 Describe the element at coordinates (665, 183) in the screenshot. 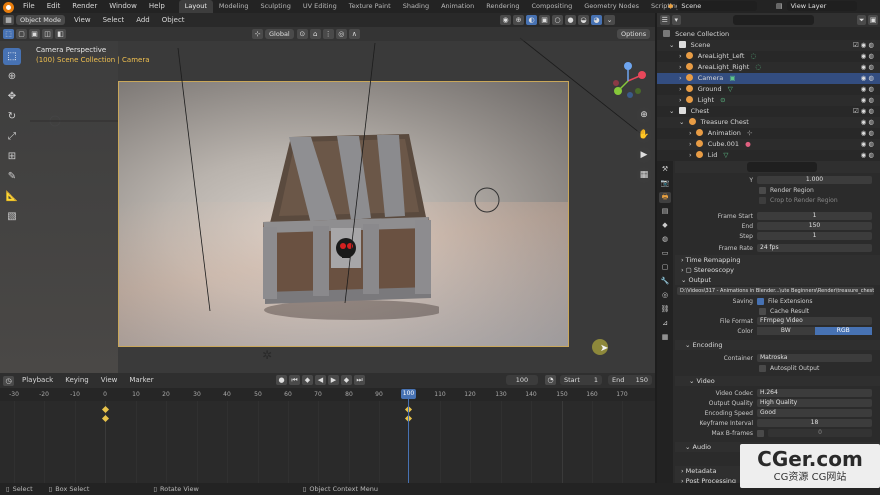

I see `render-properties-icon: 📷` at that location.